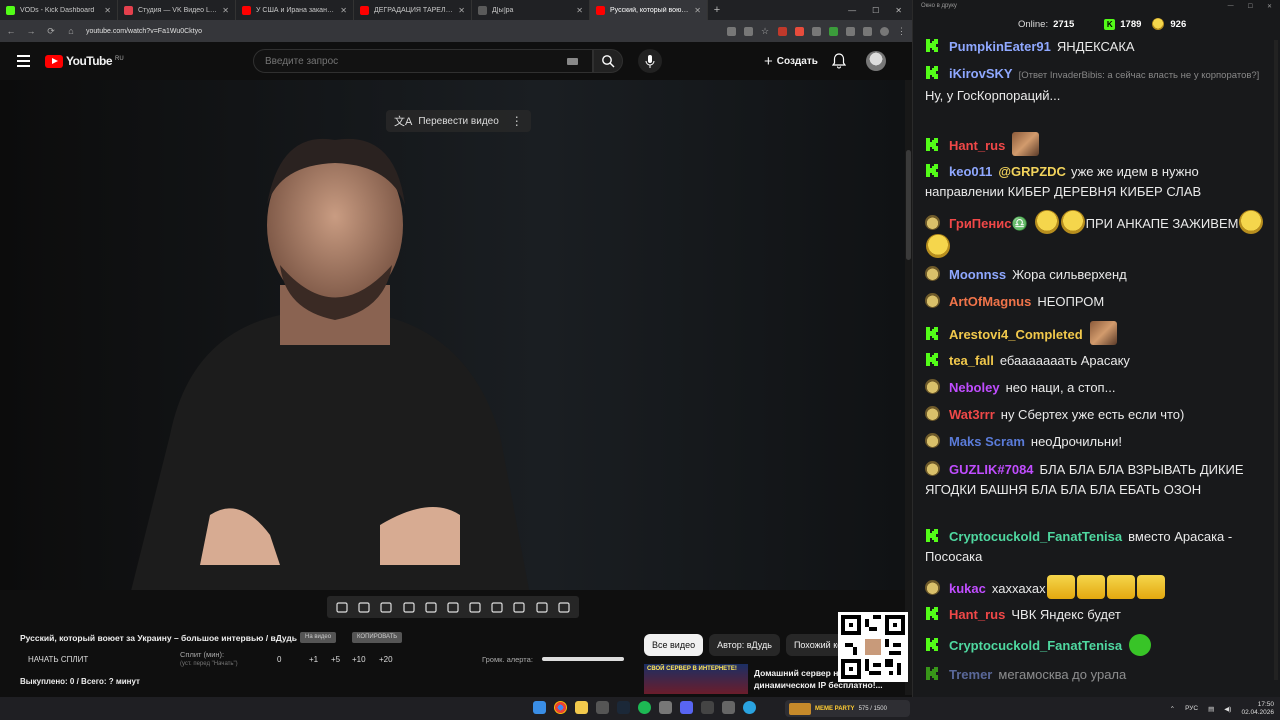  I want to click on browser-tab: У США и Ирана заканчиваются ✕, so click(295, 10).